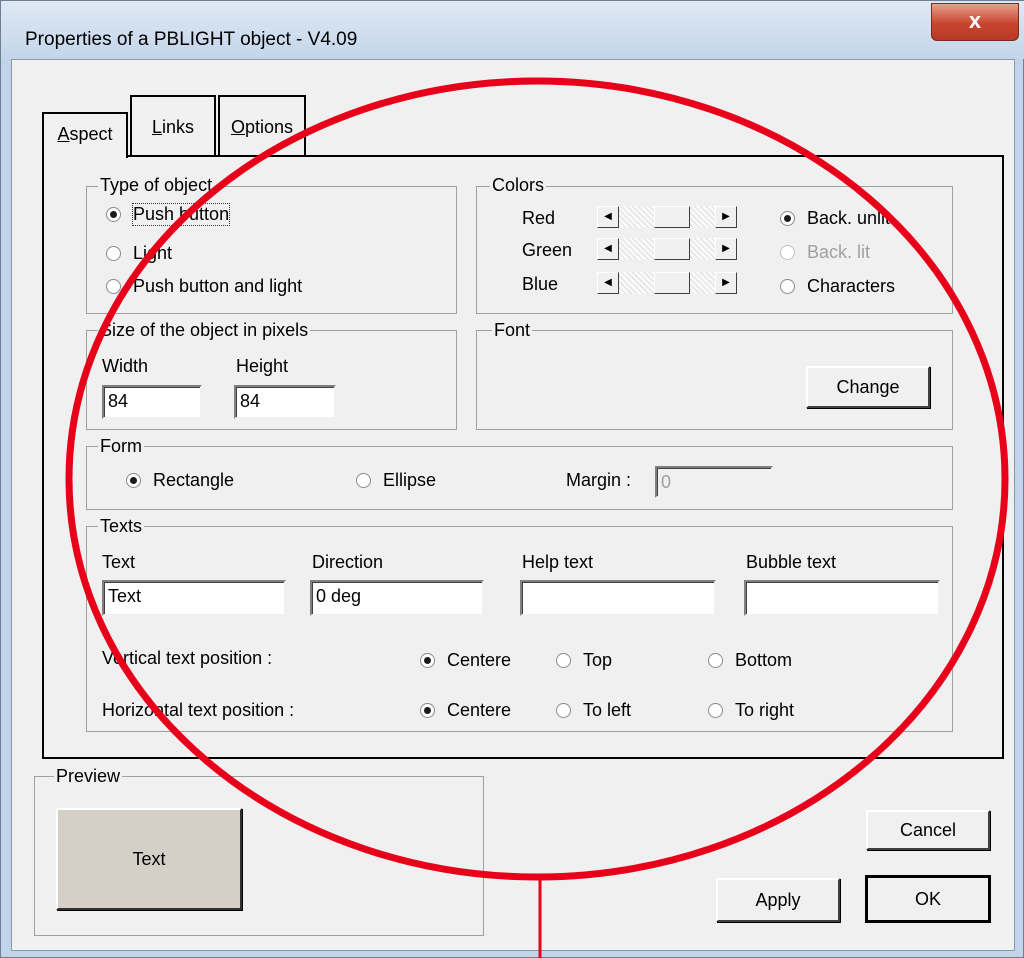 The width and height of the screenshot is (1024, 958). I want to click on radio-rectangle: Rectangle, so click(180, 480).